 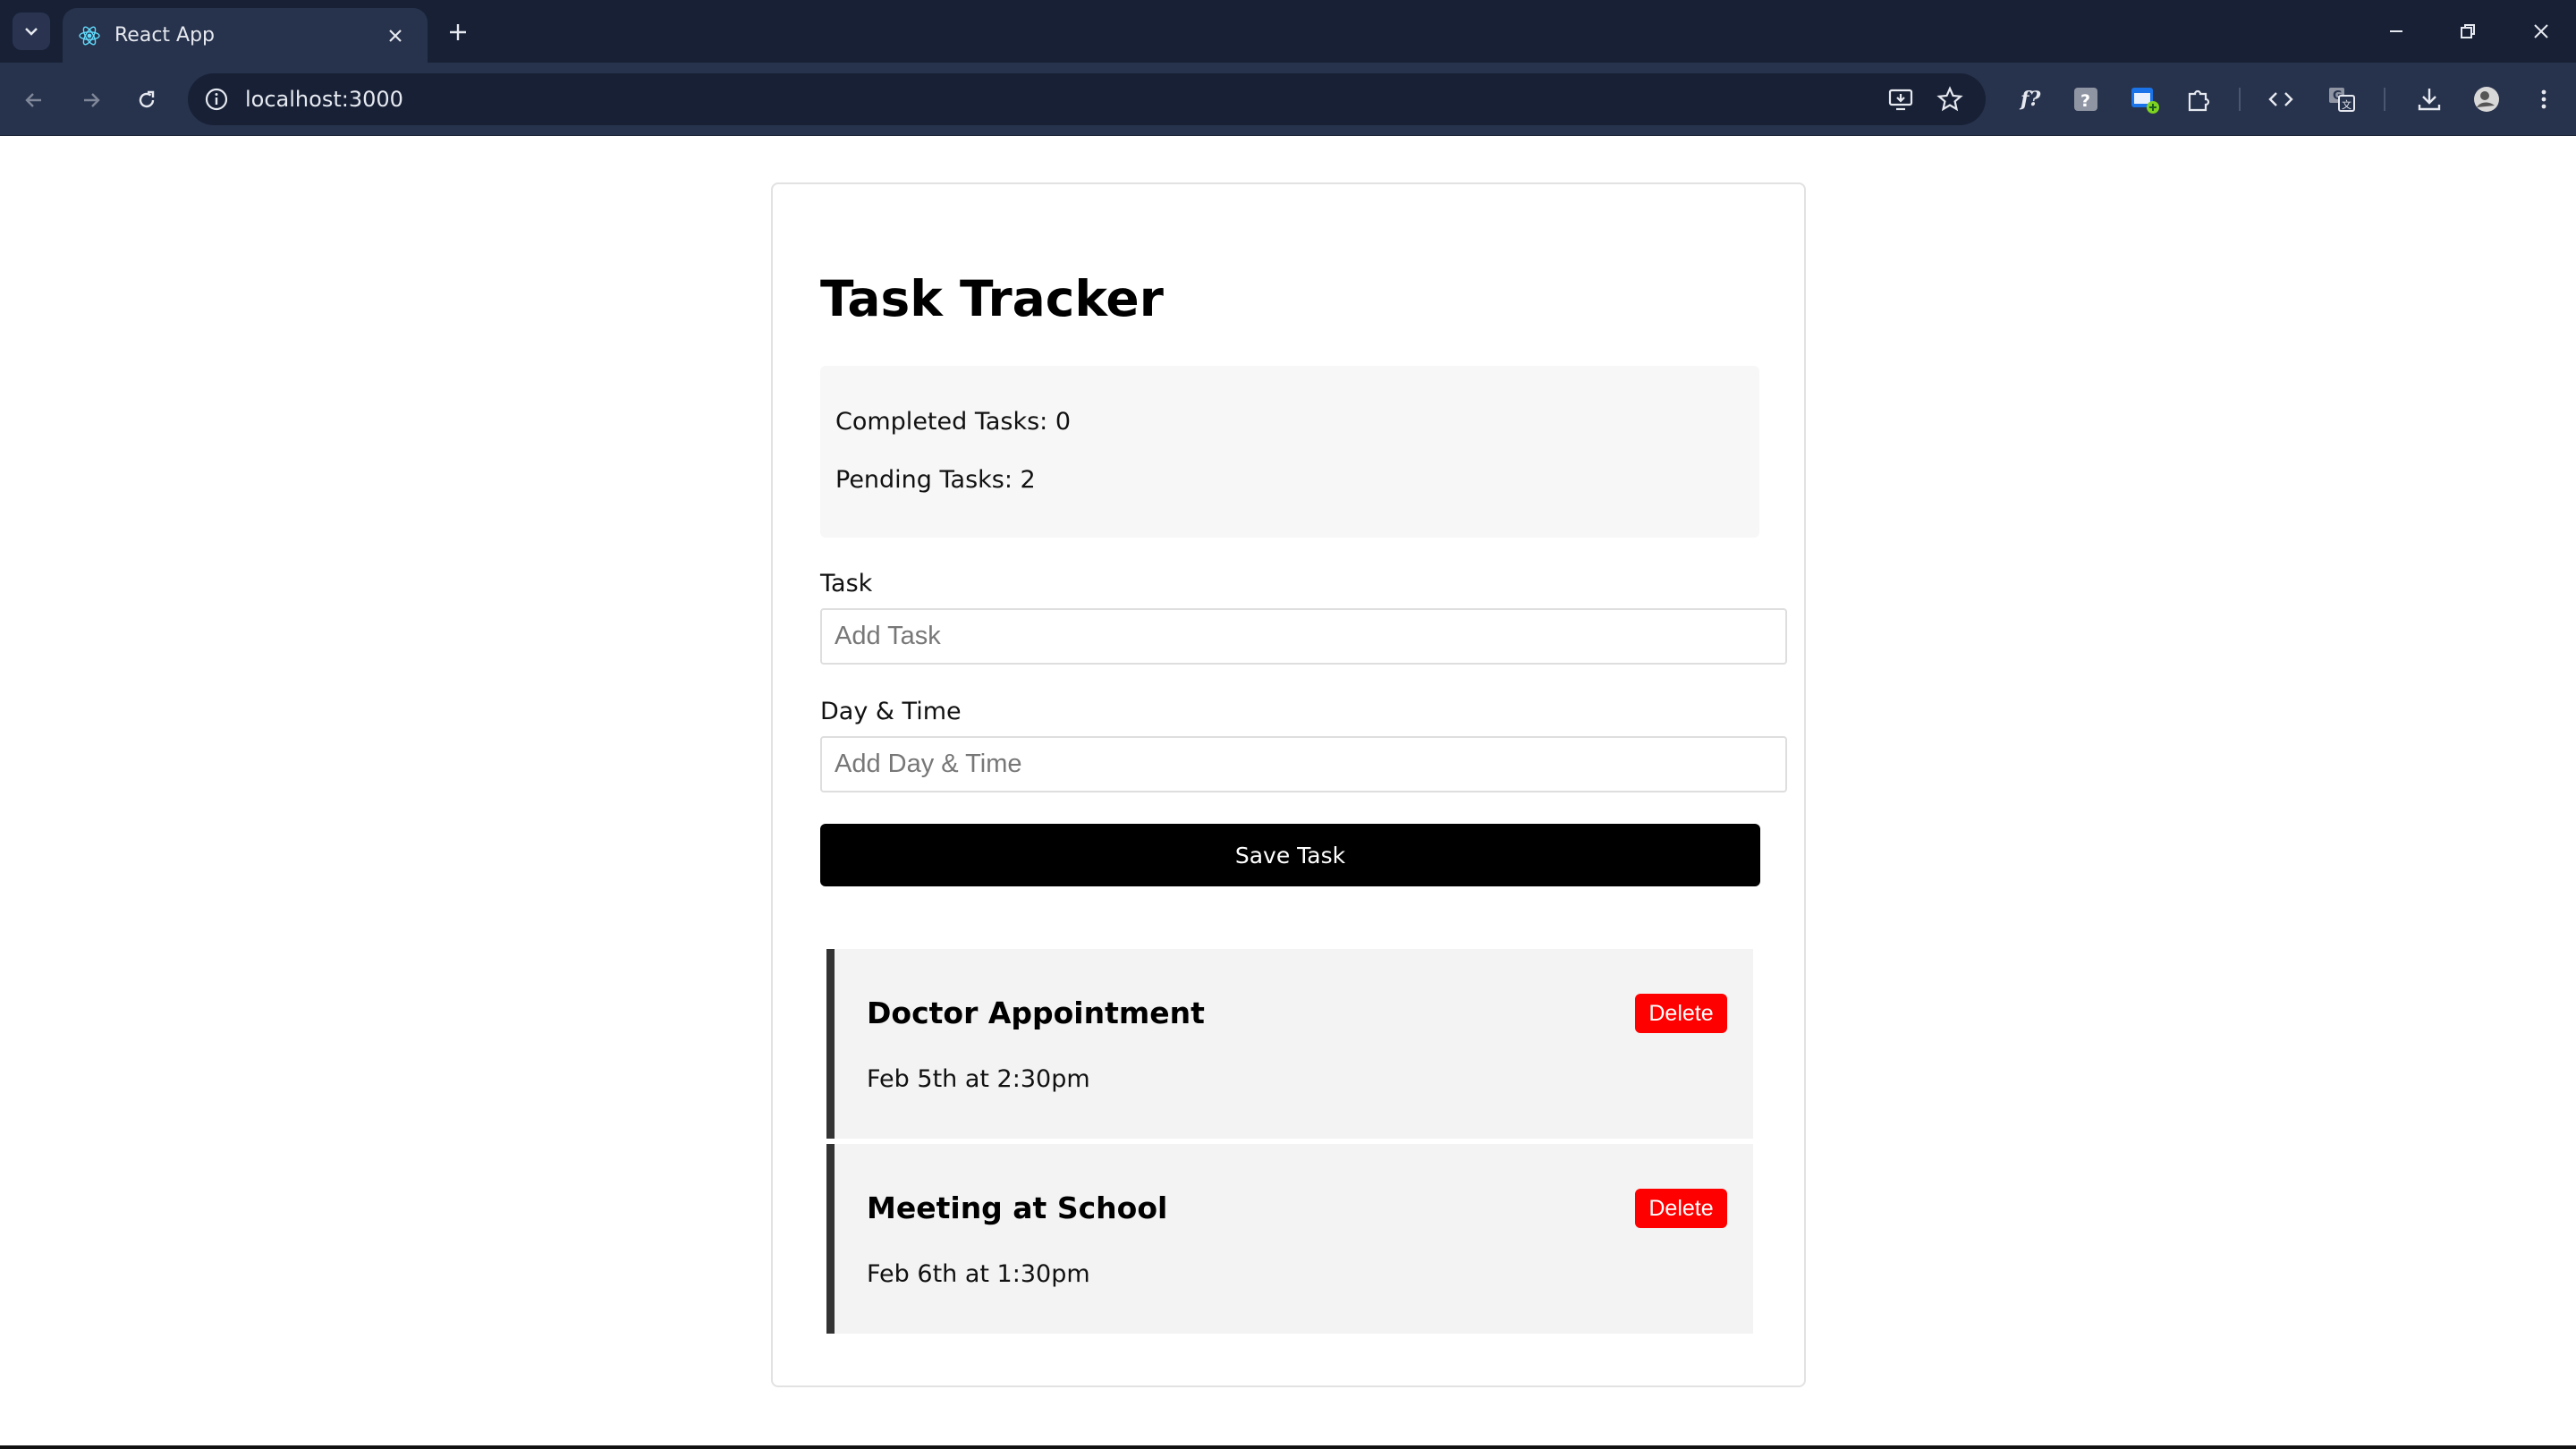 I want to click on new-tab-button, so click(x=458, y=32).